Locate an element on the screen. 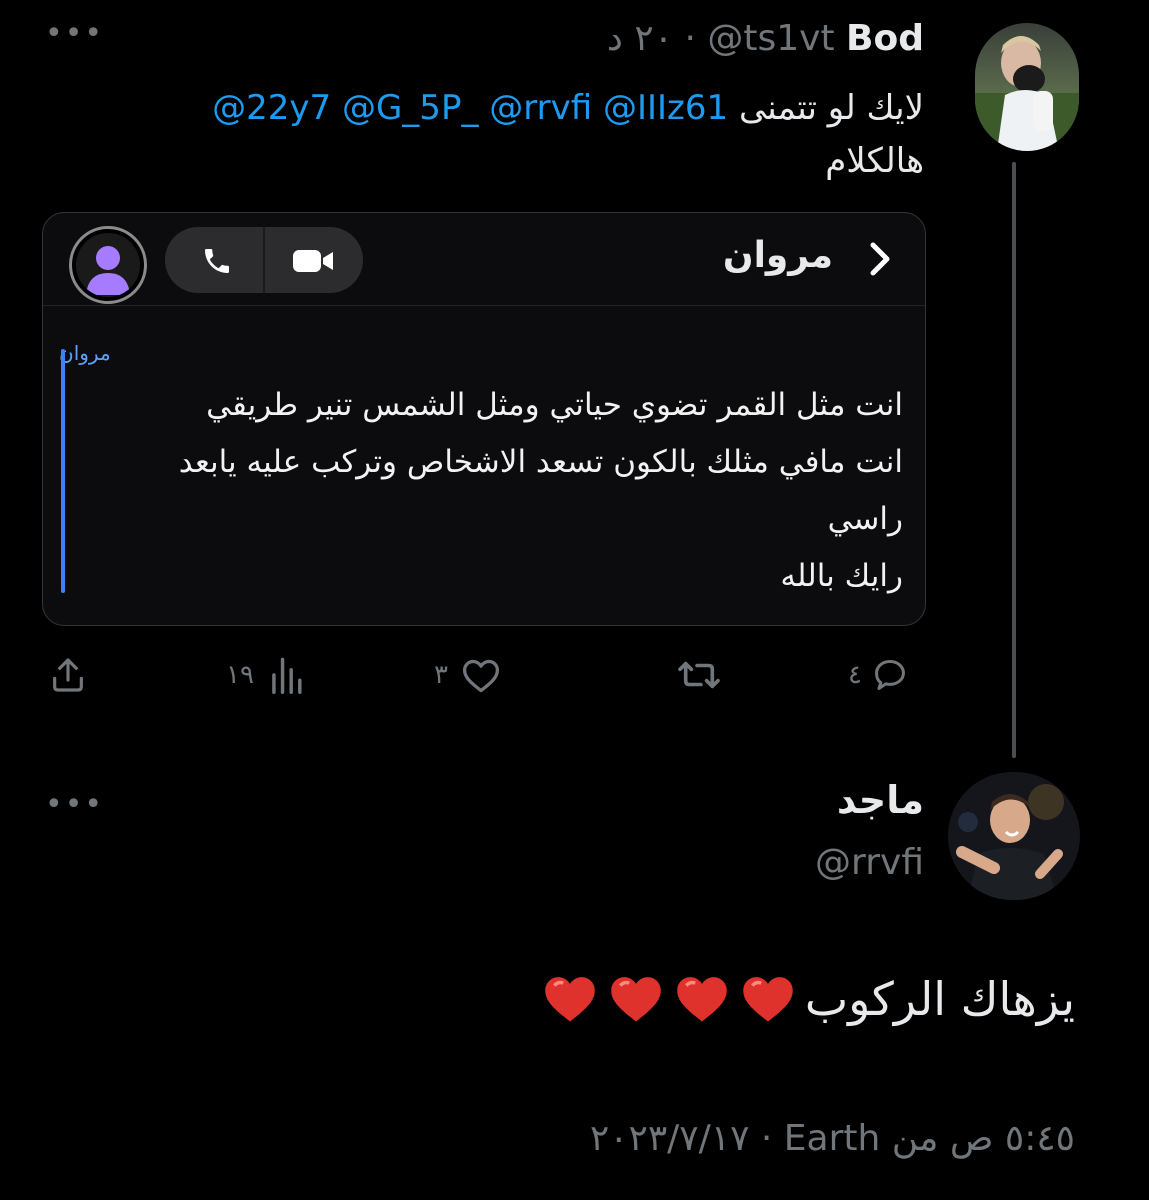  tweet-body: يزهاك الركوب is located at coordinates (939, 999).